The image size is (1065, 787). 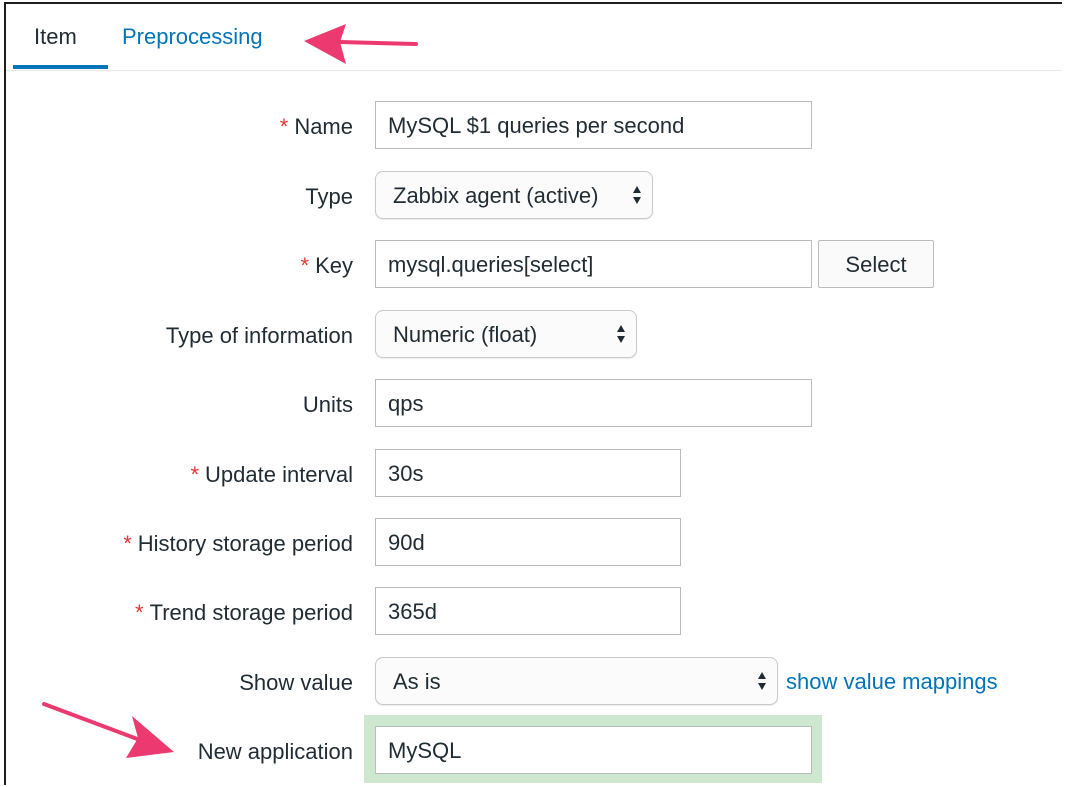 What do you see at coordinates (296, 682) in the screenshot?
I see `show-value-label: Show value` at bounding box center [296, 682].